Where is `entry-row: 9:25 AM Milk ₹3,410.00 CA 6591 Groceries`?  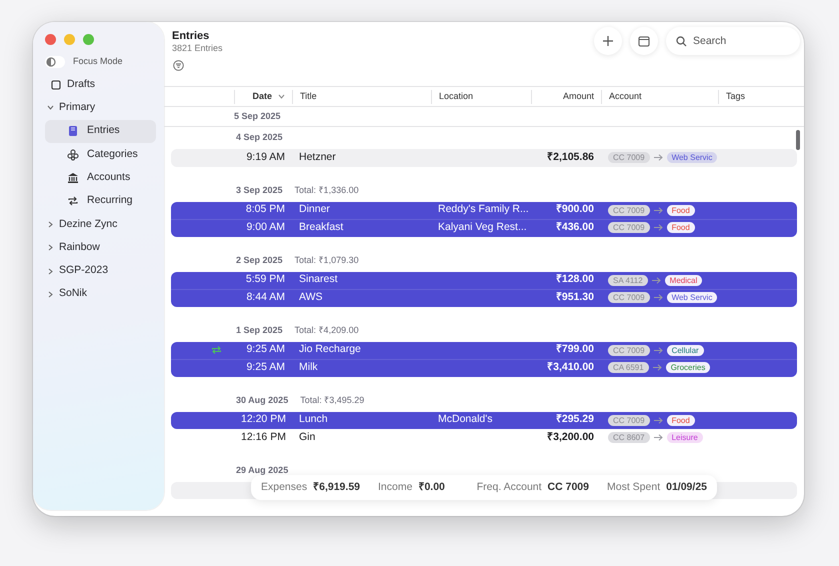 entry-row: 9:25 AM Milk ₹3,410.00 CA 6591 Groceries is located at coordinates (484, 367).